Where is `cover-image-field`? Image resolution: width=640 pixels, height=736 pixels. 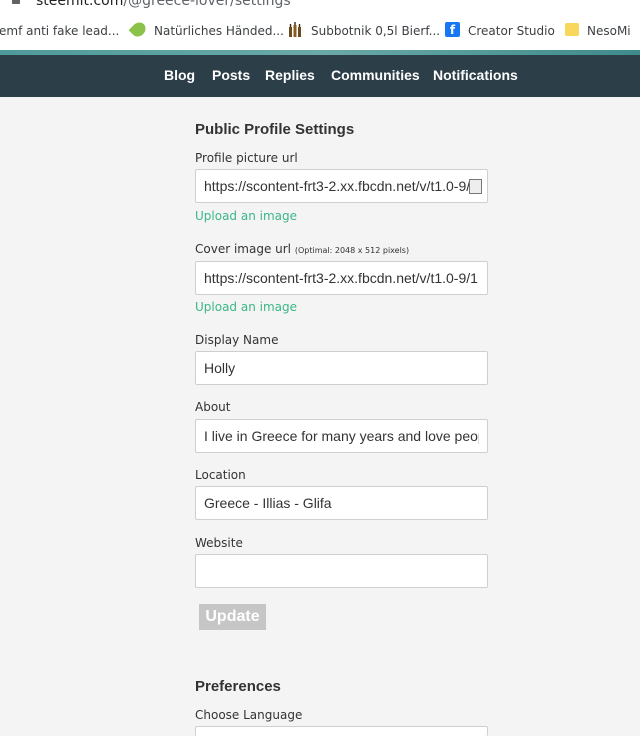
cover-image-field is located at coordinates (341, 278).